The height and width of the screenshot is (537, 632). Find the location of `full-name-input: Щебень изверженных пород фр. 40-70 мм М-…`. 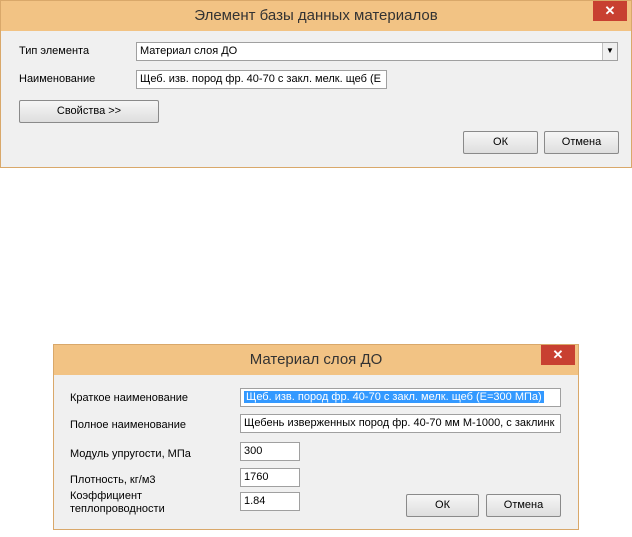

full-name-input: Щебень изверженных пород фр. 40-70 мм М-… is located at coordinates (400, 423).